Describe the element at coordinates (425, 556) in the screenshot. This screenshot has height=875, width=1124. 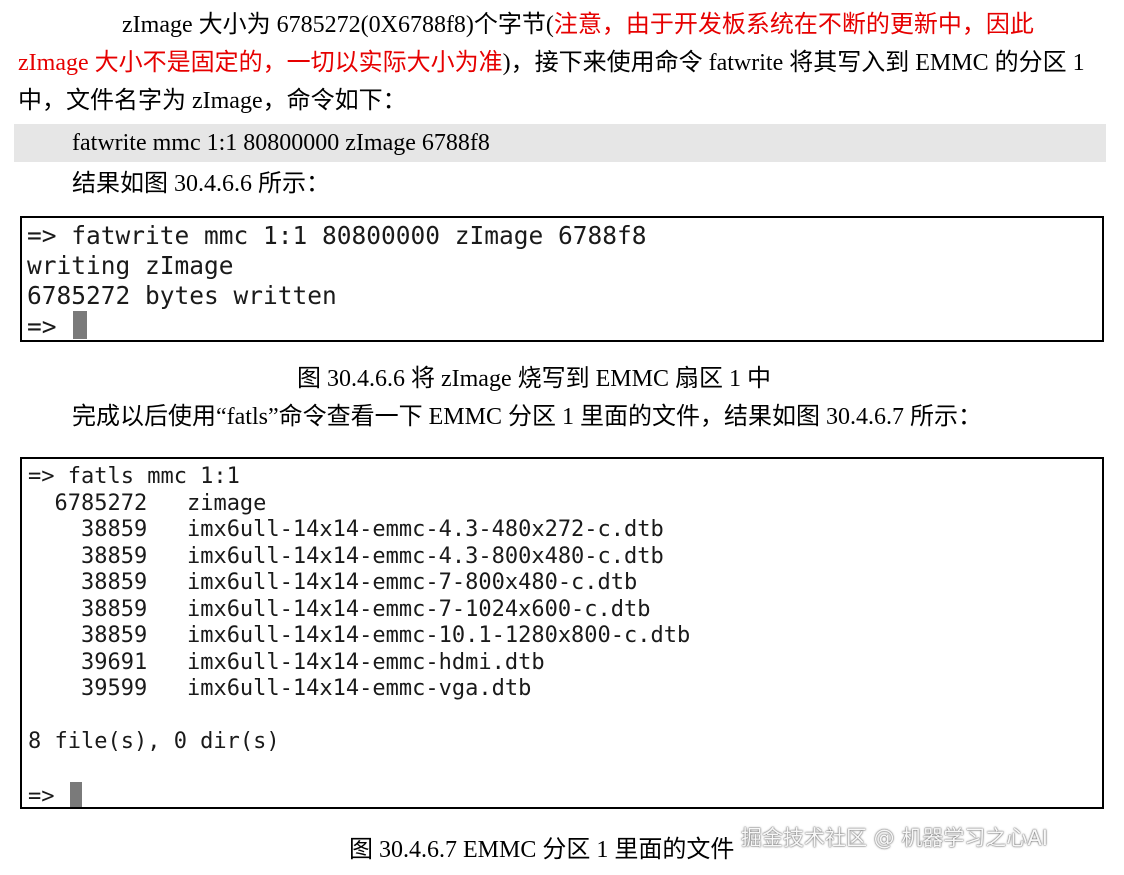
I see `file-name: imx6ull-14x14-emmc-4.3-800x480-c.dtb` at that location.